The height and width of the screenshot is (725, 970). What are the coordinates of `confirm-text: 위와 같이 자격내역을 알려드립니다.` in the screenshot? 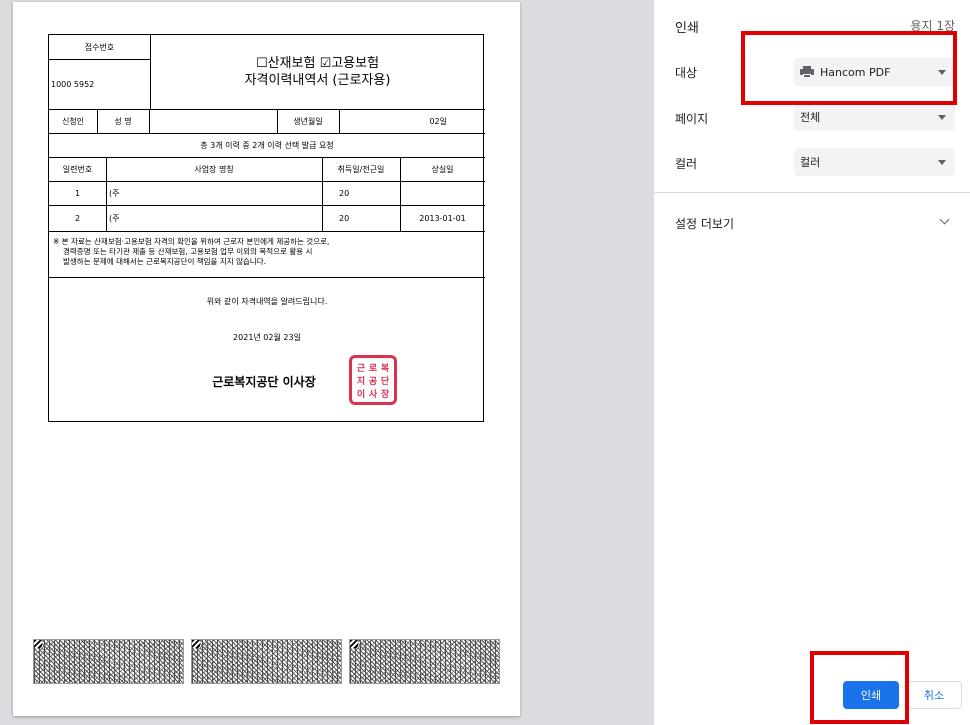 It's located at (267, 301).